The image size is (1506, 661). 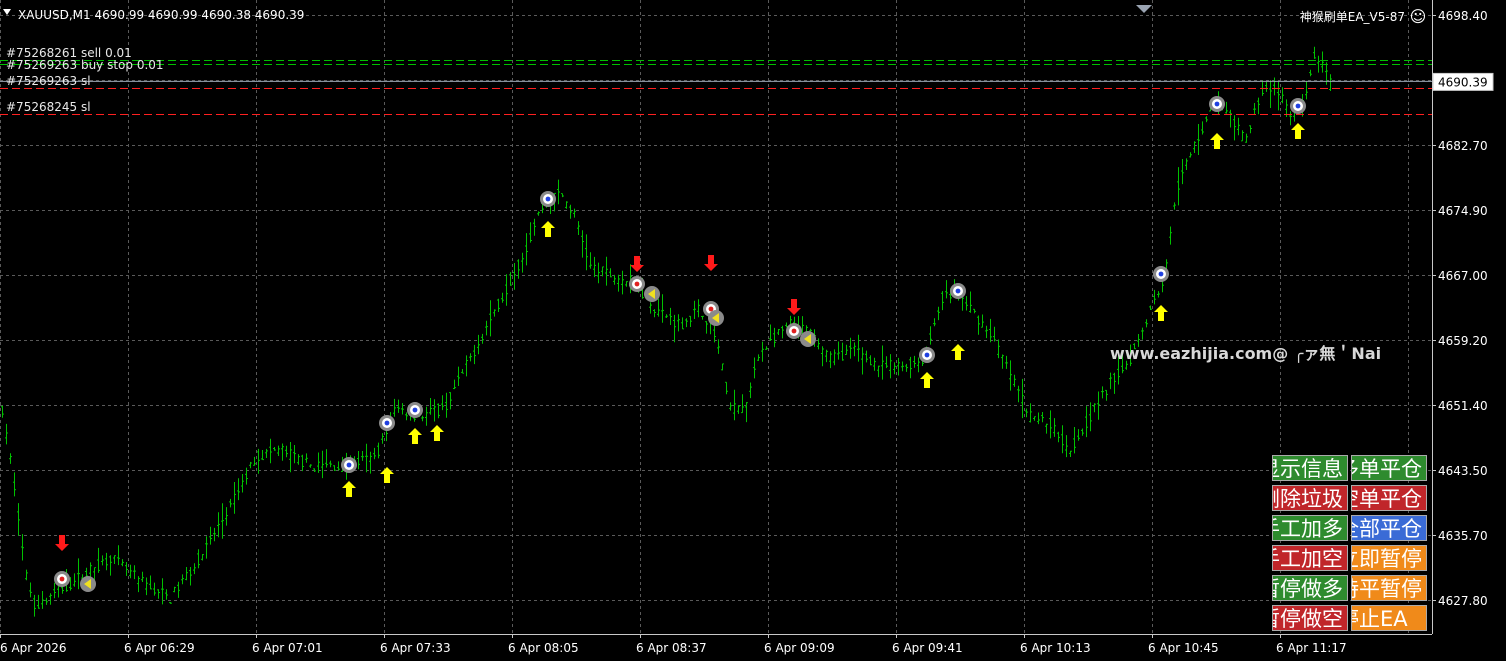 I want to click on left-button-6: 暂停做空, so click(x=1310, y=618).